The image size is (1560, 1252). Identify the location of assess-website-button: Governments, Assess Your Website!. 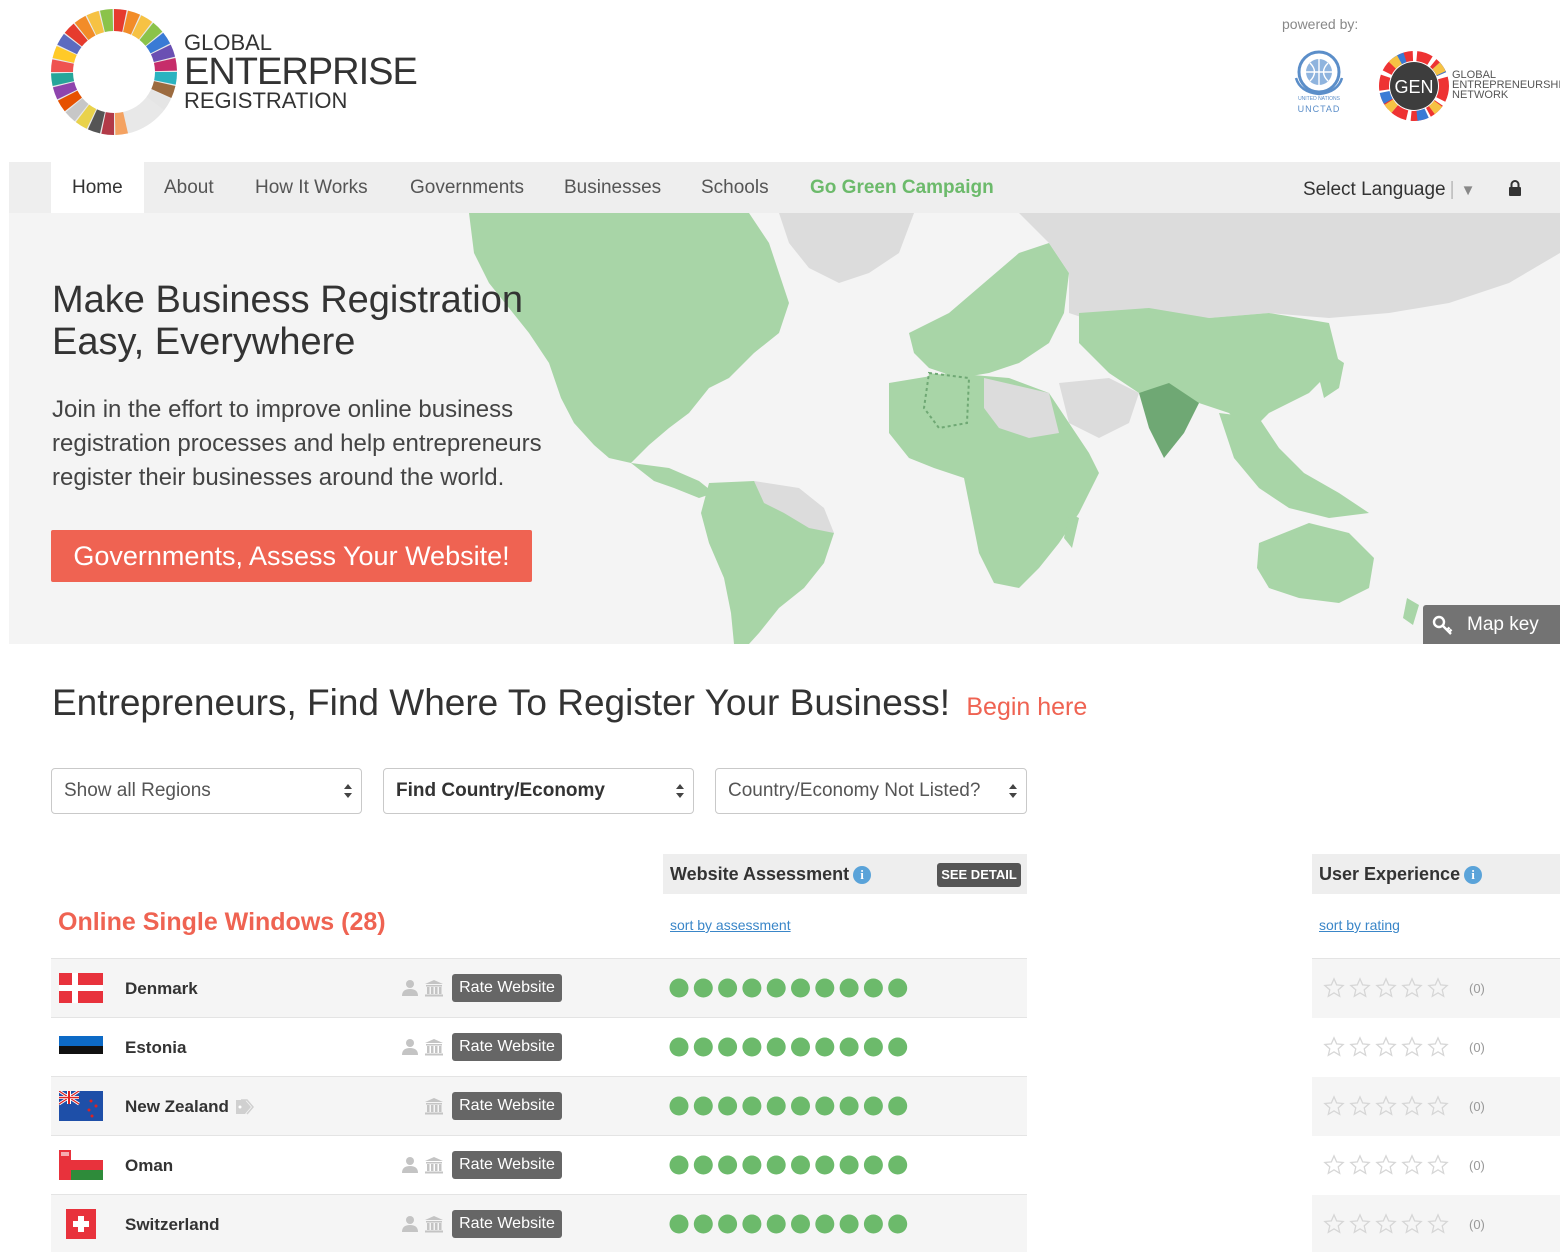
(291, 556).